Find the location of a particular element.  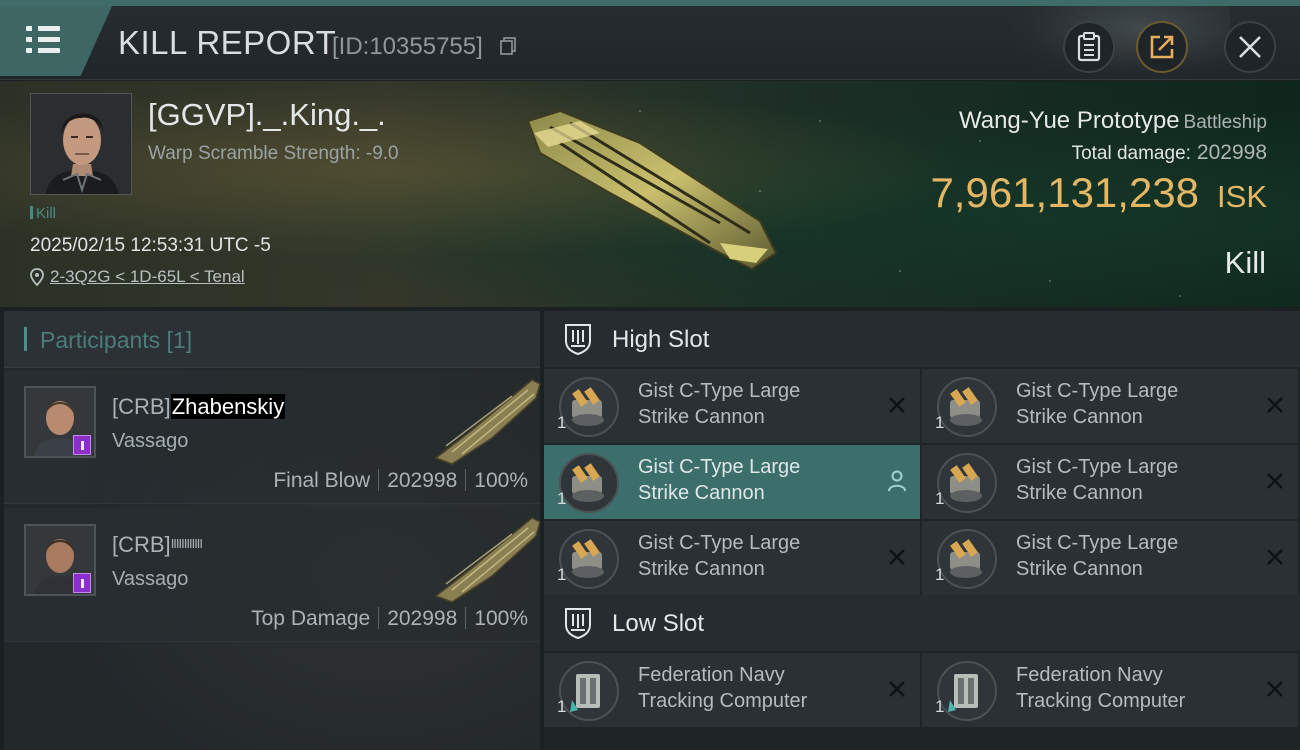

high-slot-header: High Slot is located at coordinates (922, 339).